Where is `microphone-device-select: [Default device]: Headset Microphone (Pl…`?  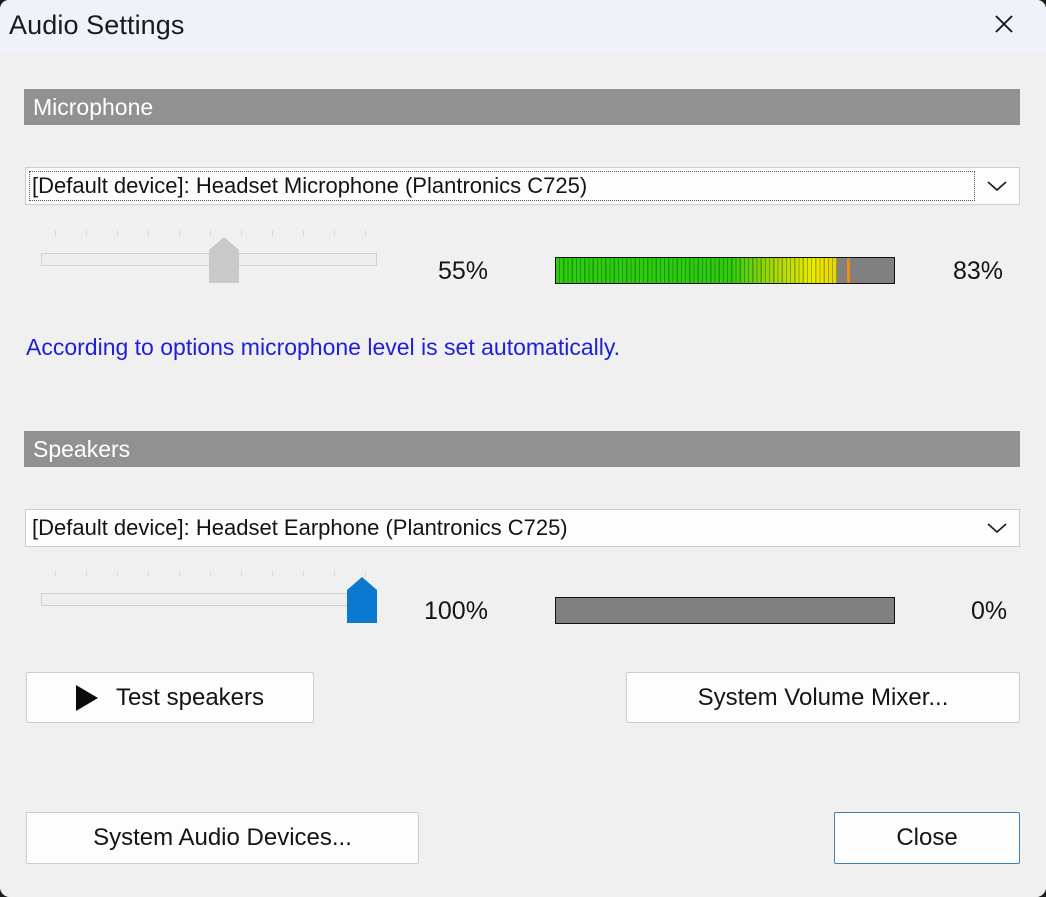 microphone-device-select: [Default device]: Headset Microphone (Pl… is located at coordinates (522, 186).